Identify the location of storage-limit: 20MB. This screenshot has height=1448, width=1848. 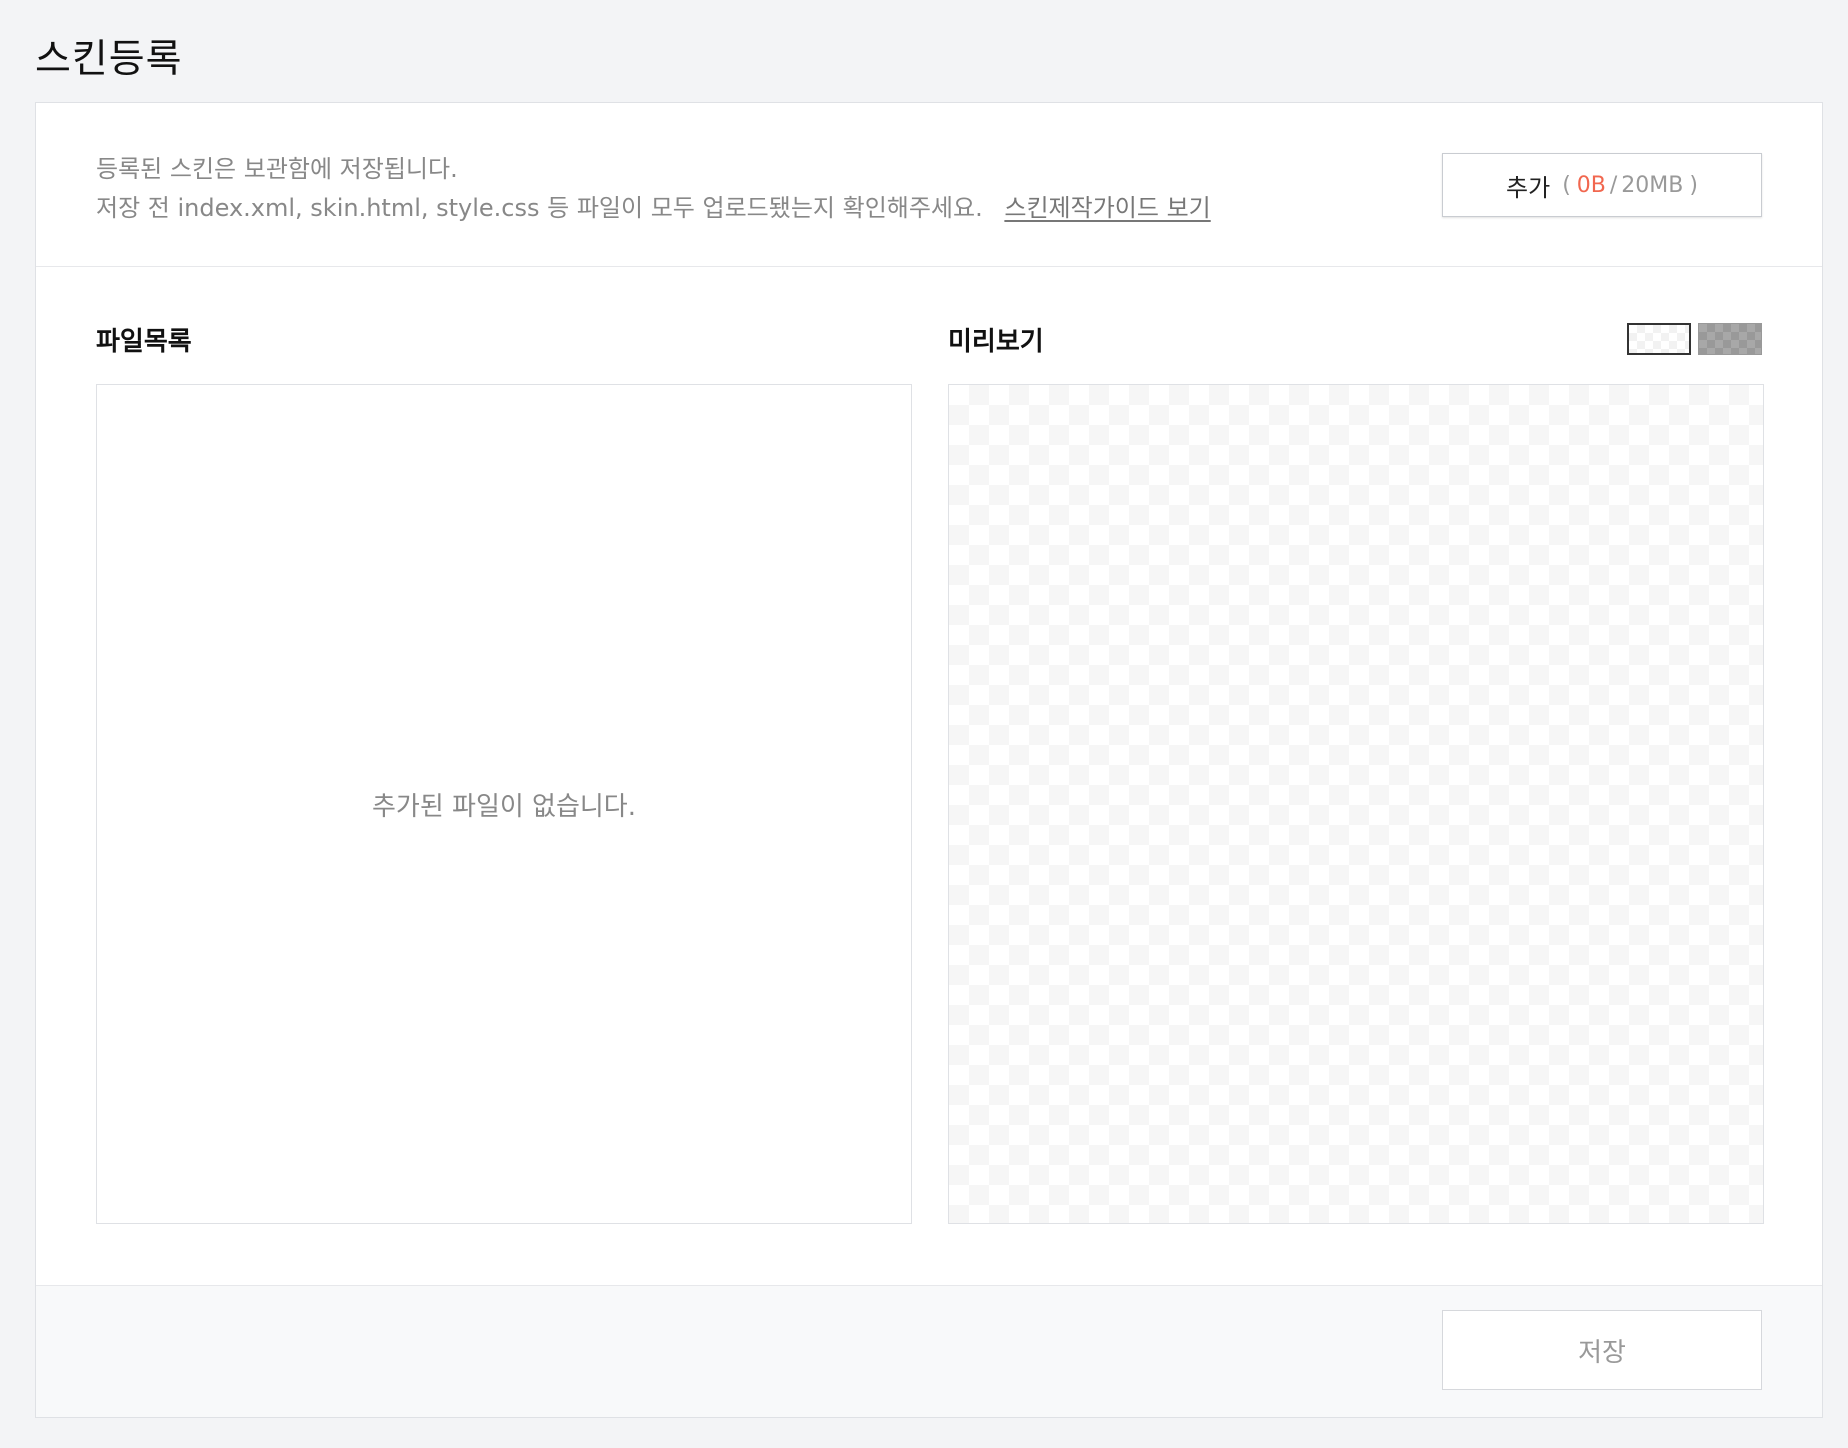
(1652, 185).